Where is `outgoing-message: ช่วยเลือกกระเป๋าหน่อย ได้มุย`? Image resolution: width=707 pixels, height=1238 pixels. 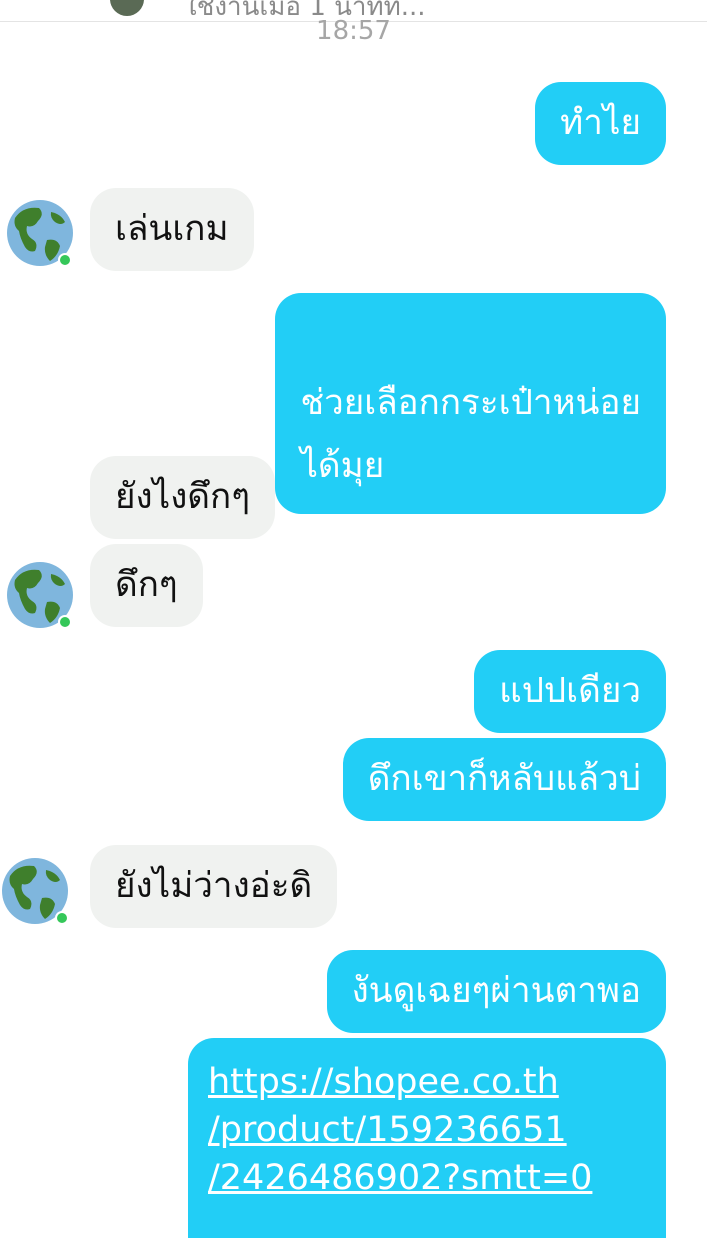 outgoing-message: ช่วยเลือกกระเป๋าหน่อย ได้มุย is located at coordinates (470, 403).